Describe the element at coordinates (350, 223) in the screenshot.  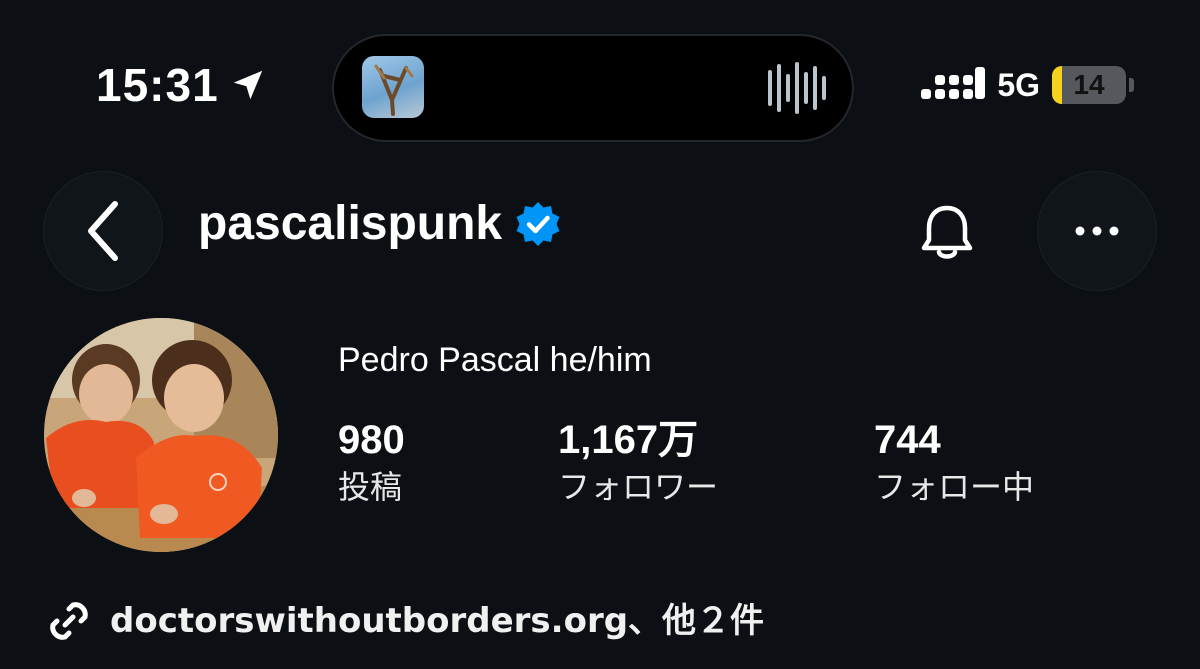
I see `username: pascalispunk` at that location.